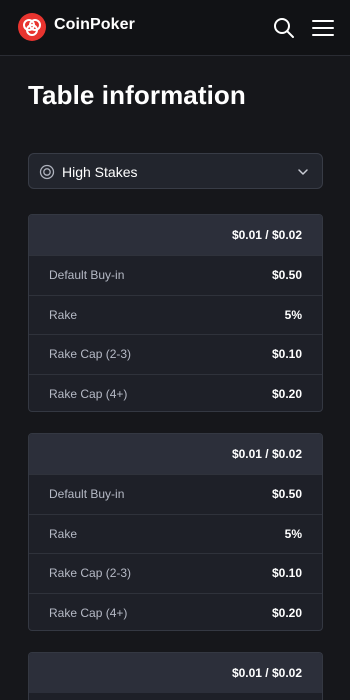  Describe the element at coordinates (47, 172) in the screenshot. I see `chip-icon` at that location.